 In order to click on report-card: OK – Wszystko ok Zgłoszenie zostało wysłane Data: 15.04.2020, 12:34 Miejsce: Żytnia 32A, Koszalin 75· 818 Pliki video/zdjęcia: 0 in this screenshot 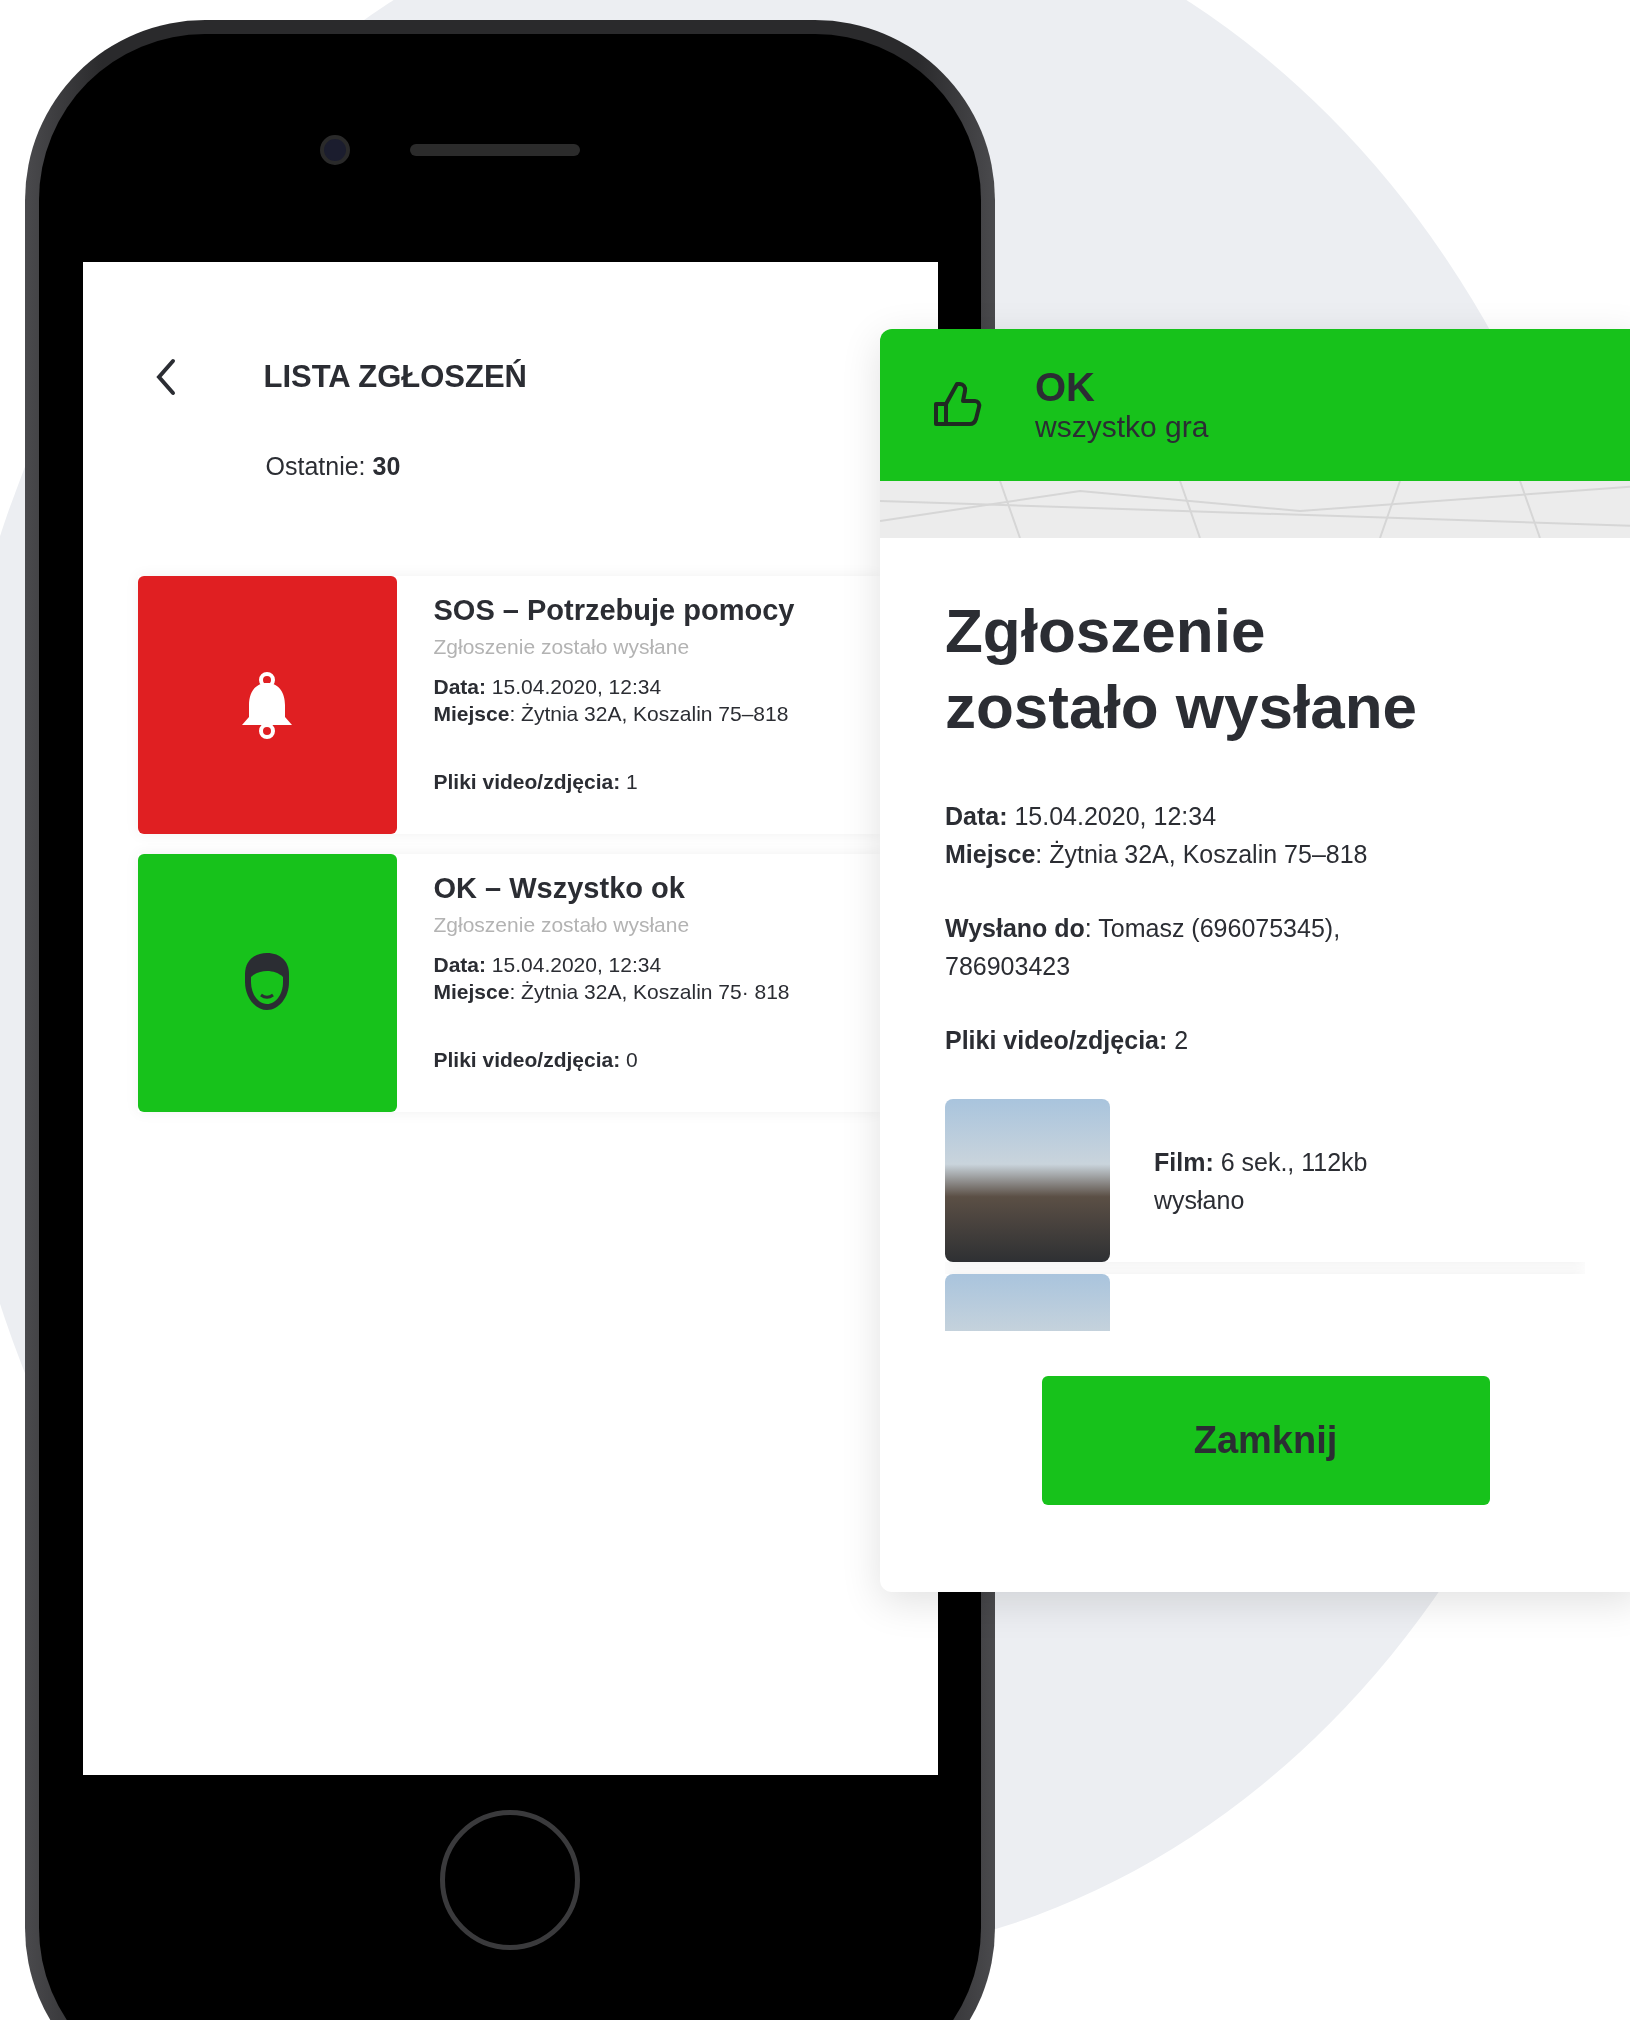, I will do `click(508, 983)`.